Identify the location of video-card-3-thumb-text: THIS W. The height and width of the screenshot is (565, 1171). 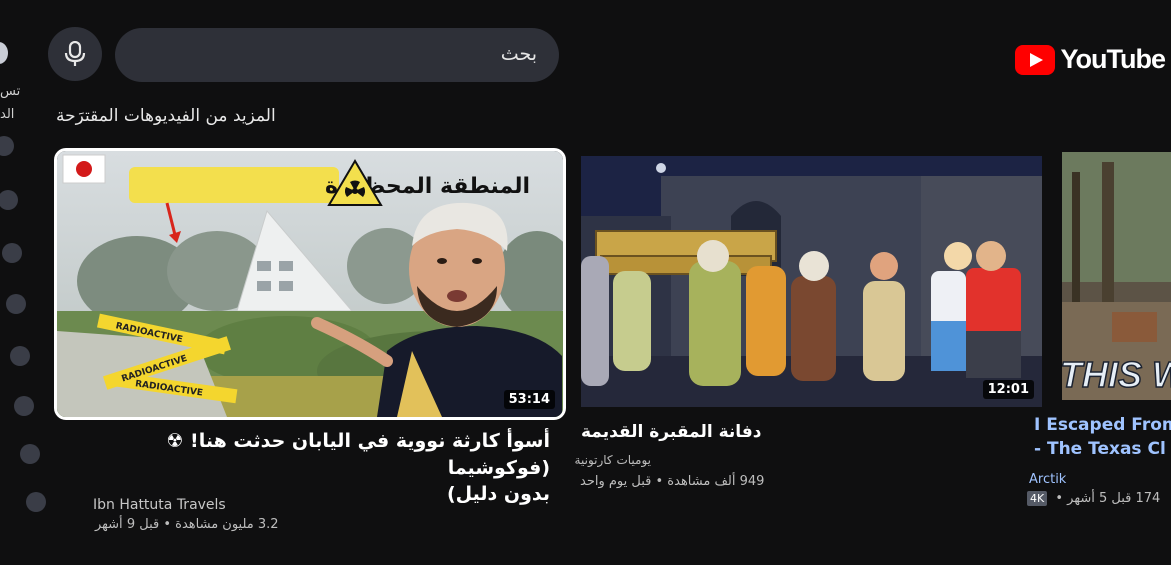
(1116, 374).